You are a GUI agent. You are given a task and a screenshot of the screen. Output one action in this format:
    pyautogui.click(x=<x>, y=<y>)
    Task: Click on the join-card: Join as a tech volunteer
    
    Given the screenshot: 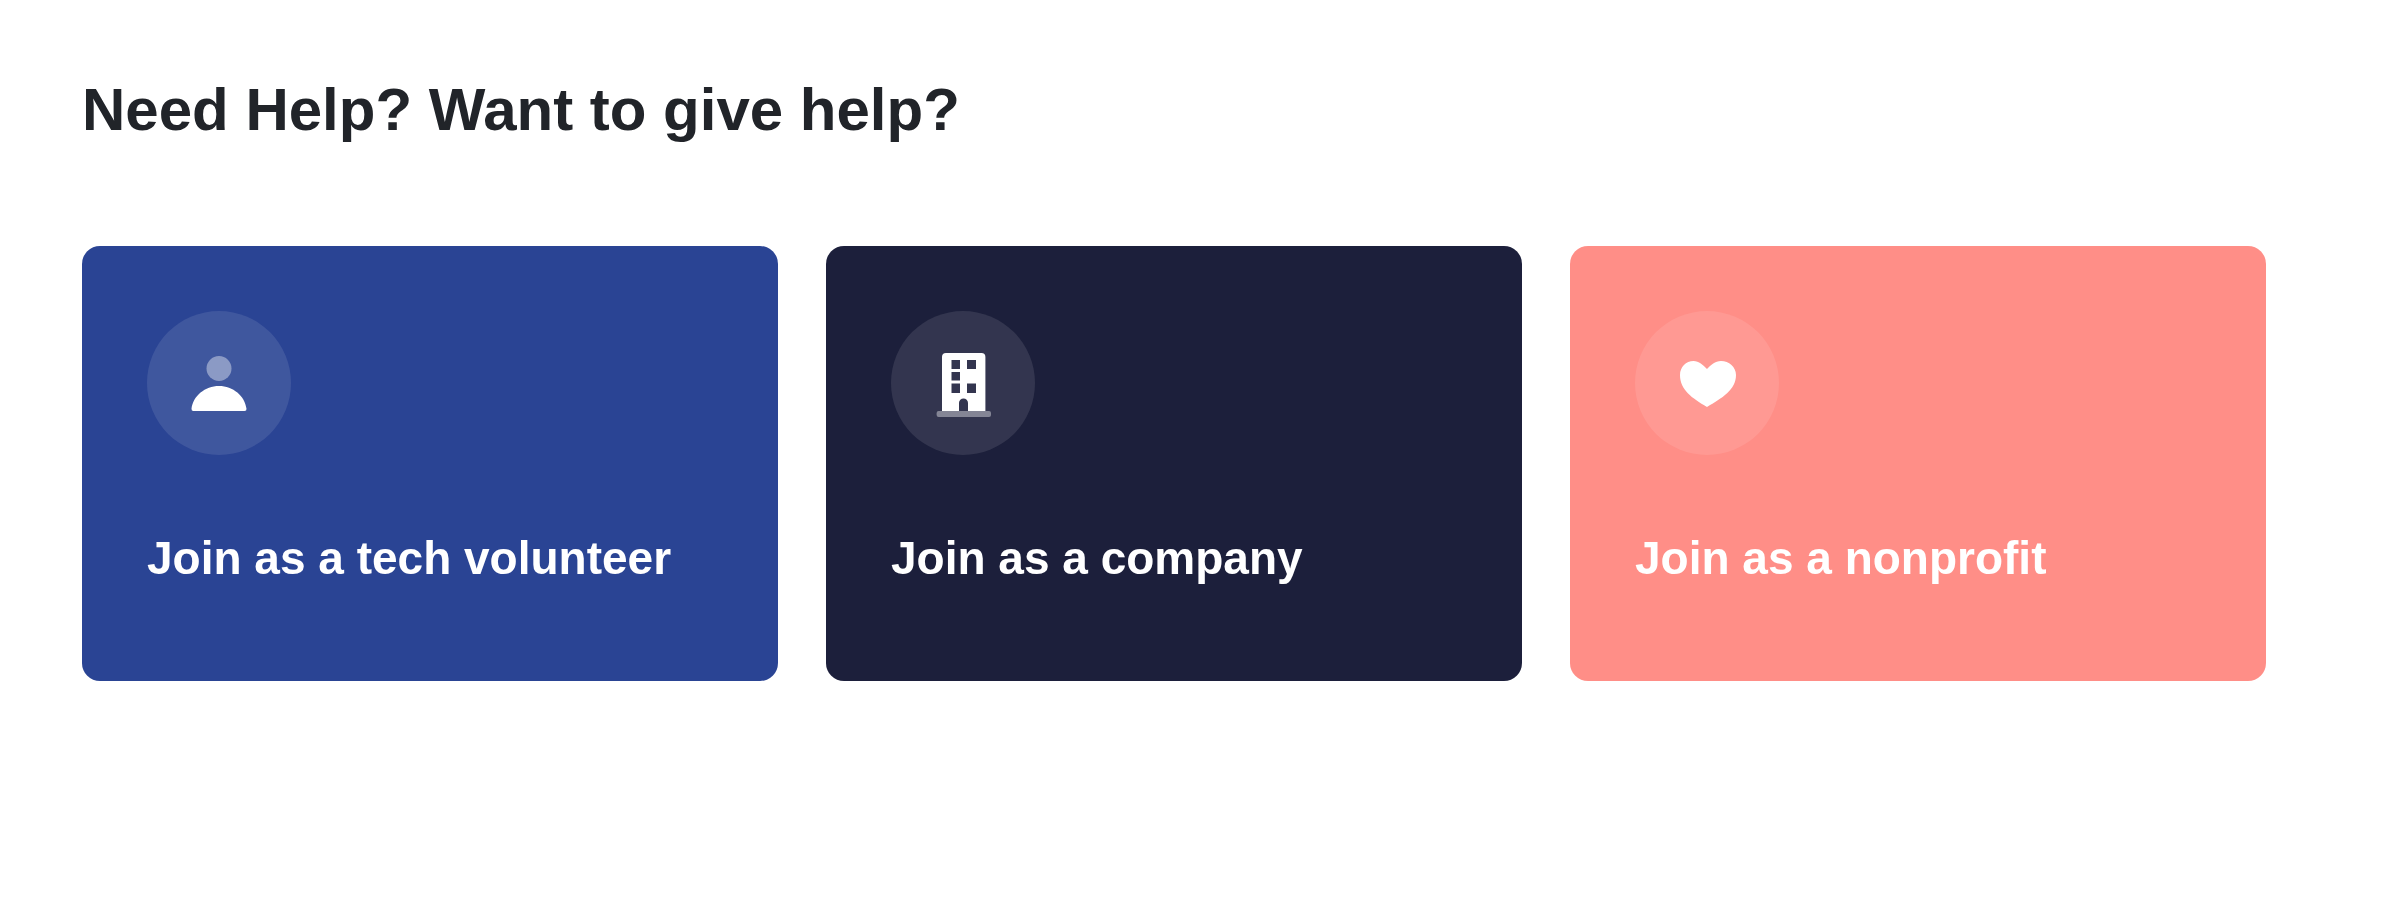 What is the action you would take?
    pyautogui.click(x=430, y=463)
    